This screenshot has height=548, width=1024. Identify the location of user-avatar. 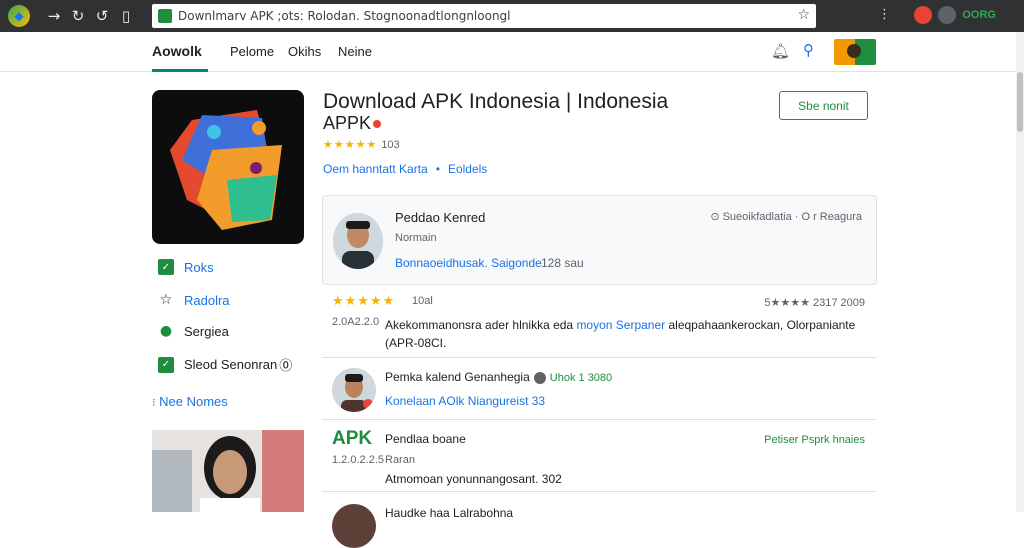
(854, 51).